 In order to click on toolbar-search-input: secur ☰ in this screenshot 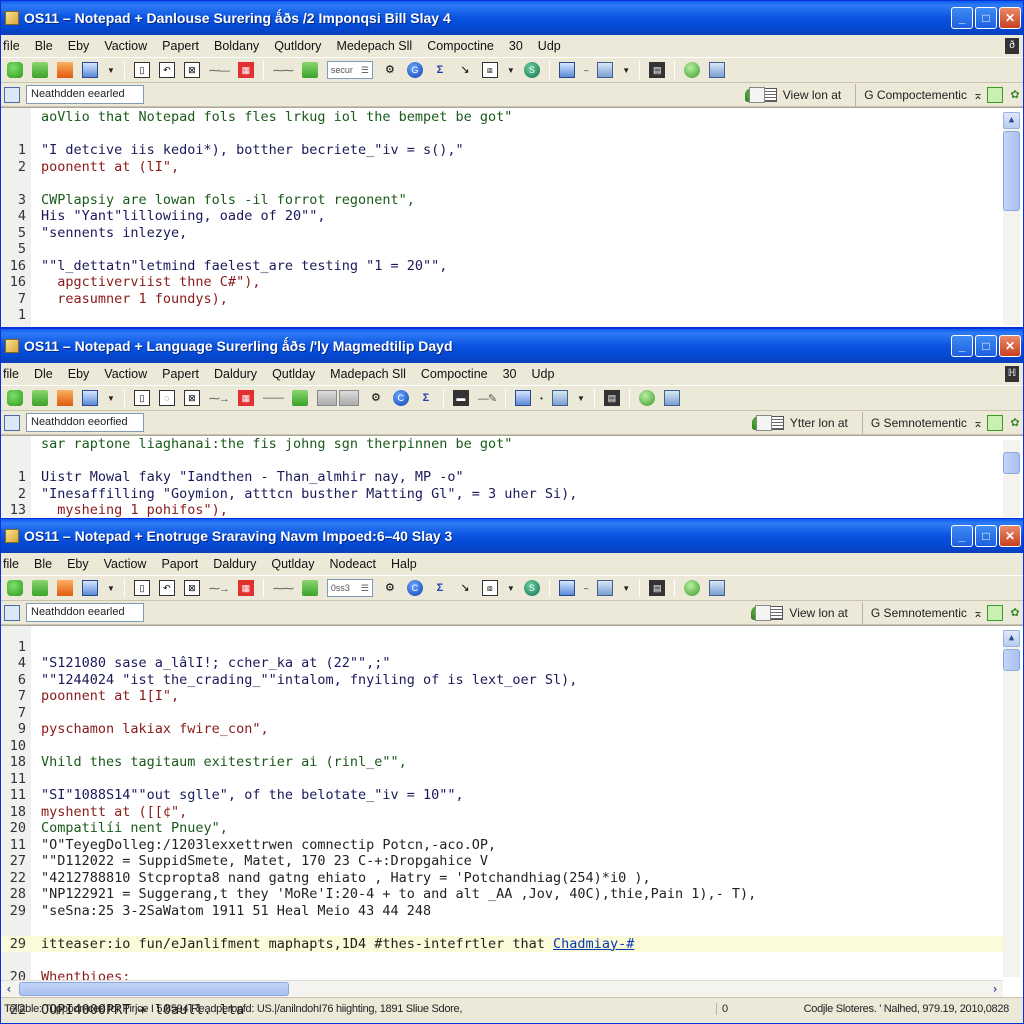, I will do `click(349, 70)`.